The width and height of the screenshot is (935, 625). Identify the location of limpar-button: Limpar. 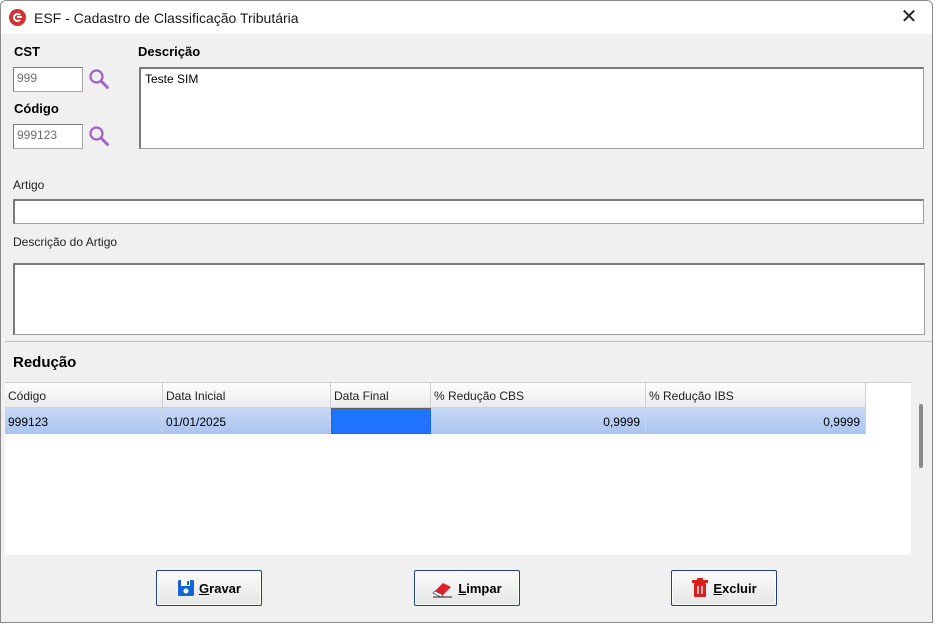
(467, 588).